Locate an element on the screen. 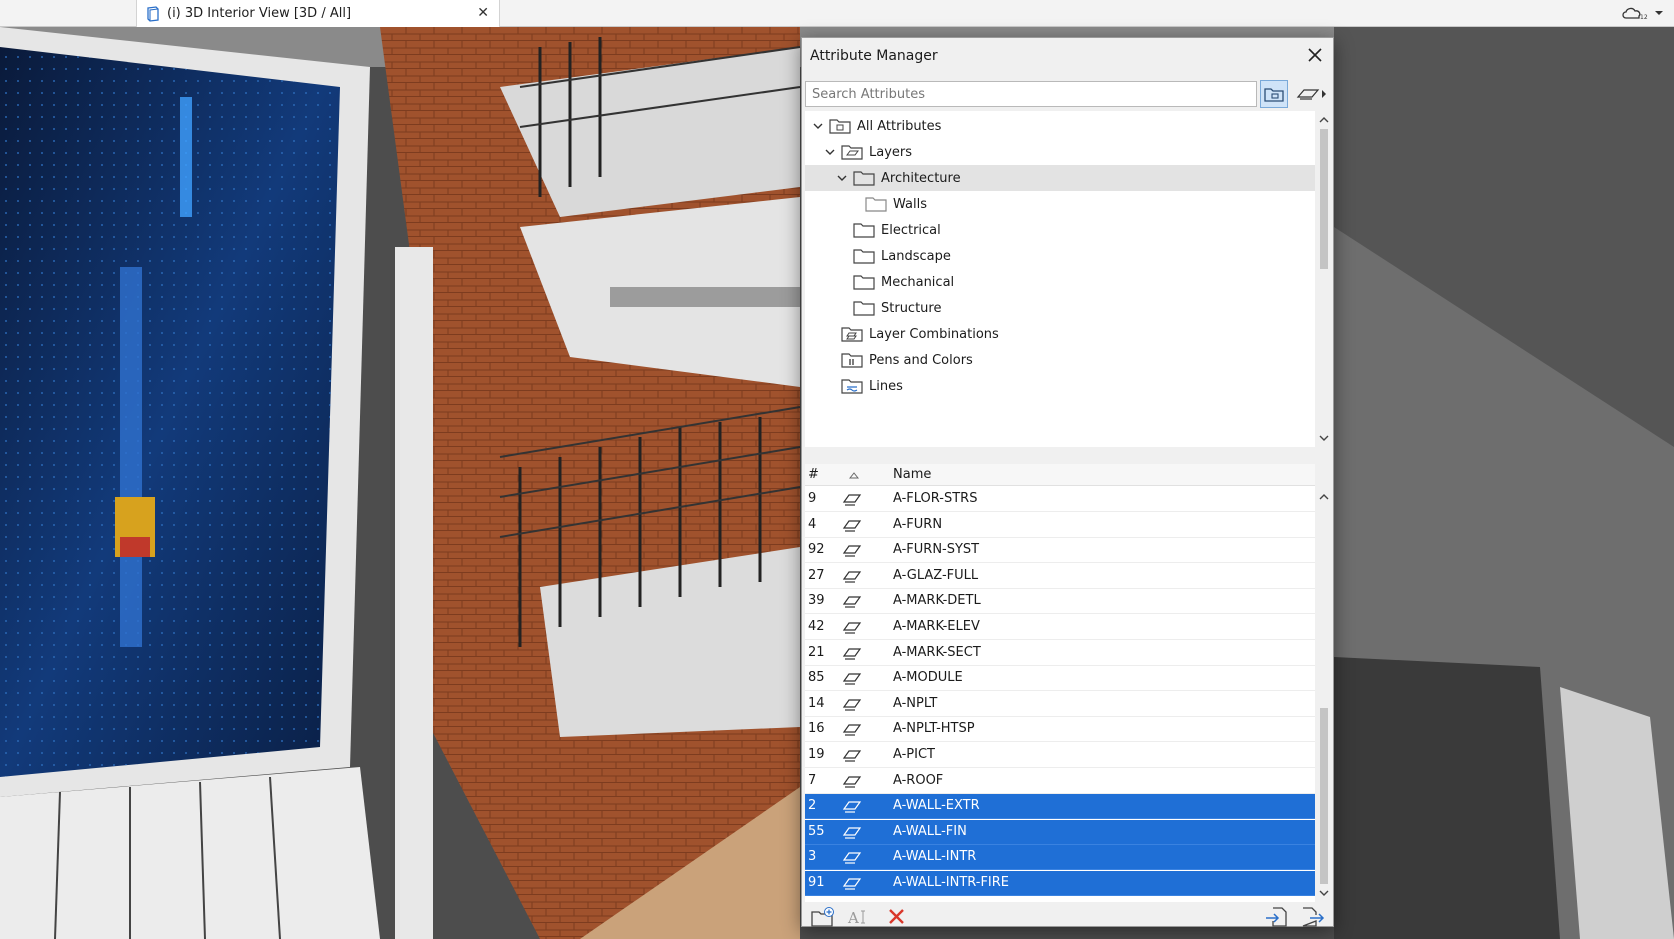  table-scrollbar is located at coordinates (1324, 683).